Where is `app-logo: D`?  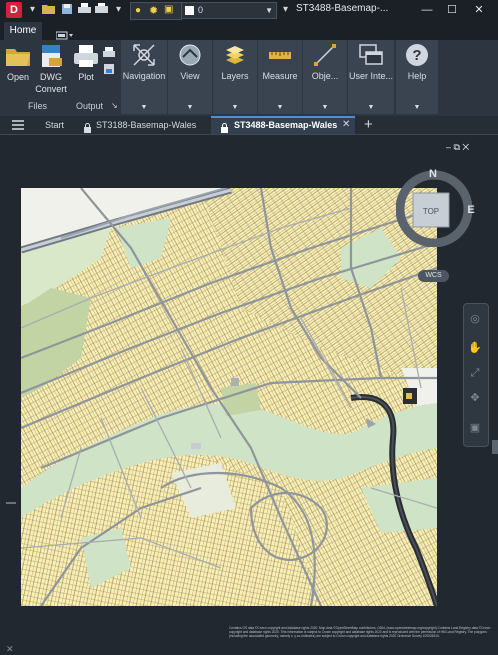
app-logo: D is located at coordinates (14, 10).